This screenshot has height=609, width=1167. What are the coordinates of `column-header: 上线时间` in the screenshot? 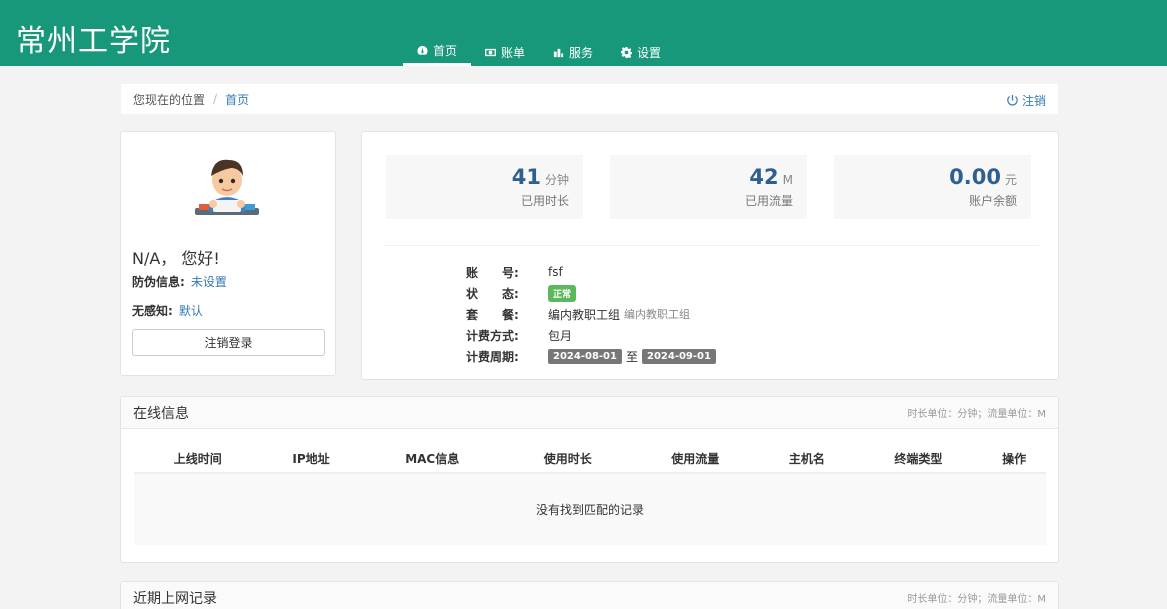 It's located at (198, 459).